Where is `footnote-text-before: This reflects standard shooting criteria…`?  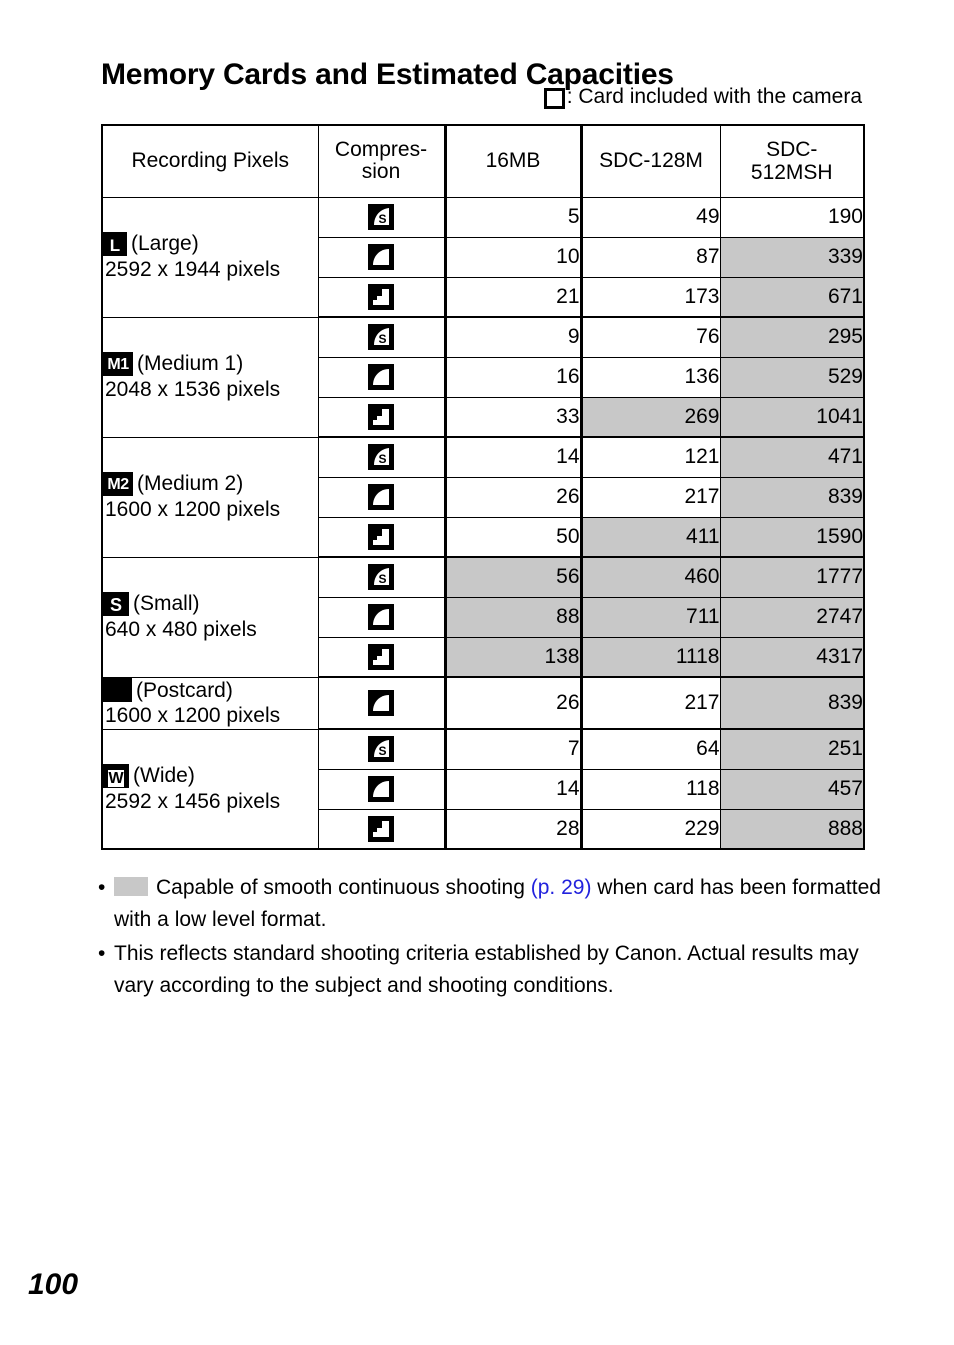 footnote-text-before: This reflects standard shooting criteria… is located at coordinates (486, 969).